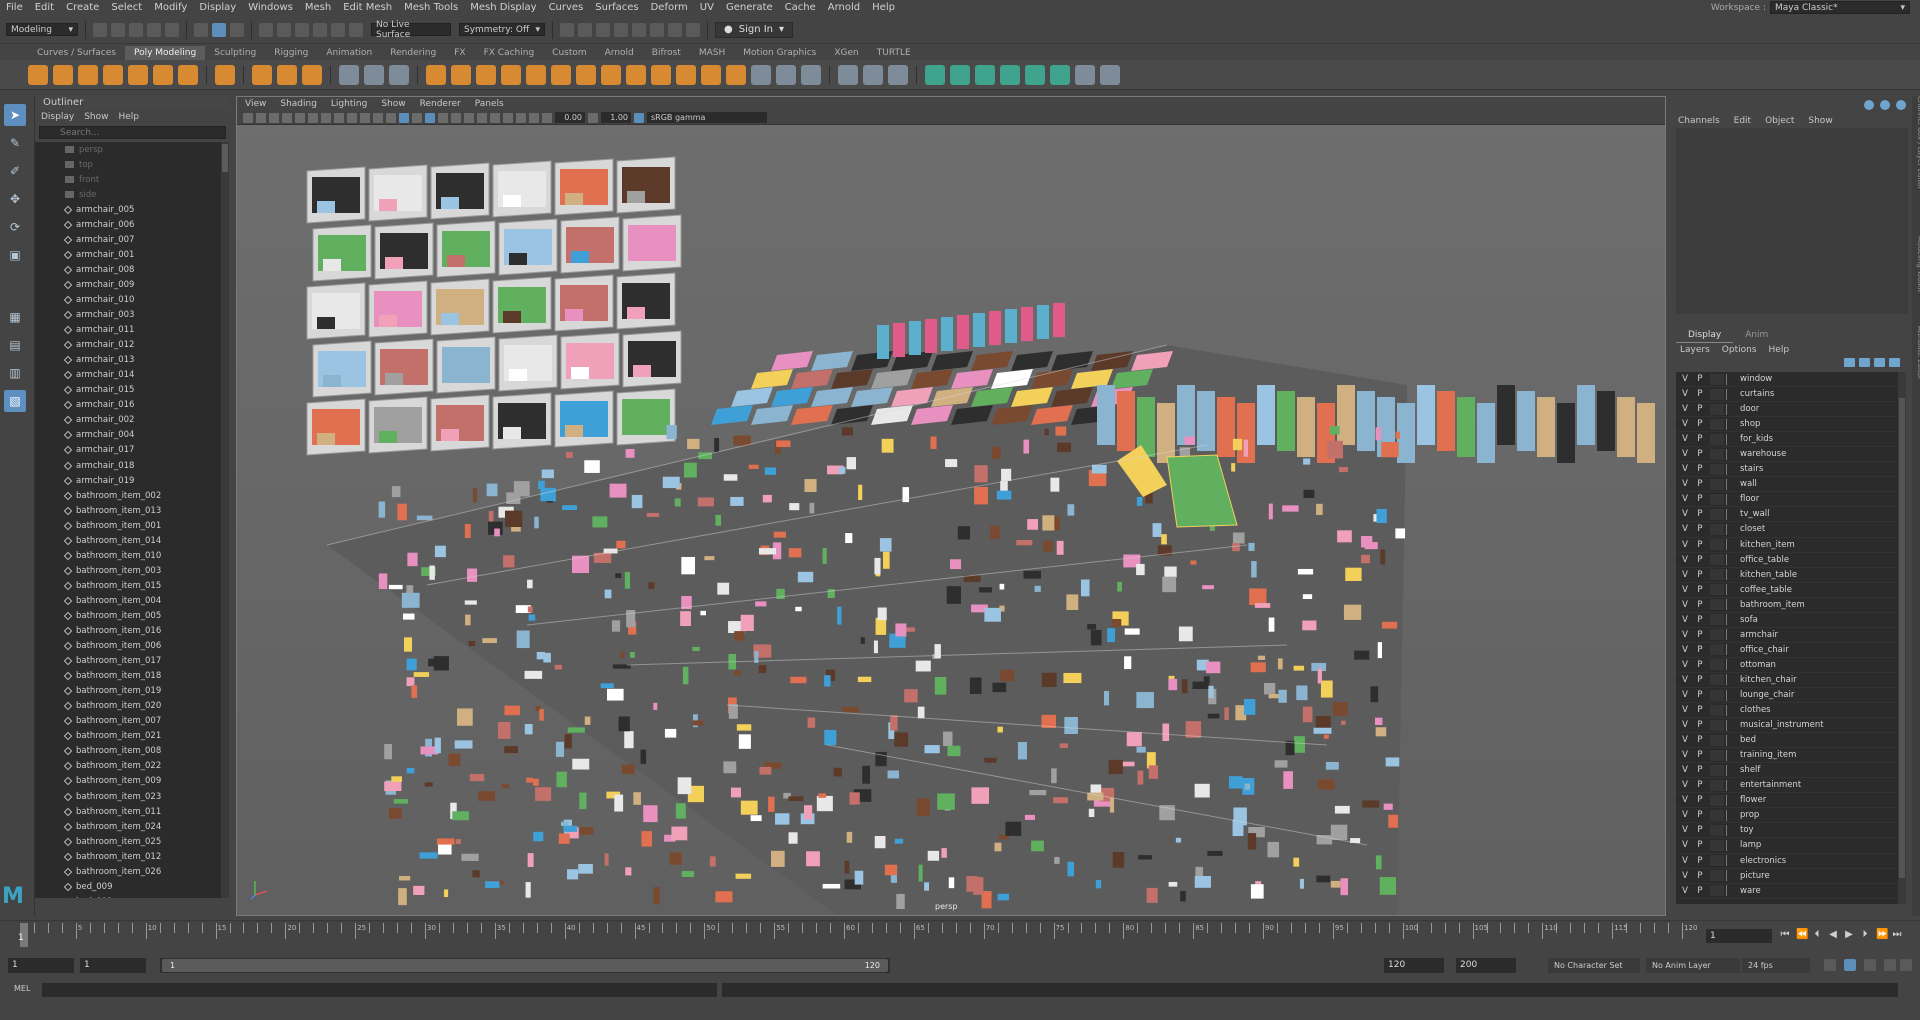  I want to click on menu-surfaces: Surfaces, so click(616, 7).